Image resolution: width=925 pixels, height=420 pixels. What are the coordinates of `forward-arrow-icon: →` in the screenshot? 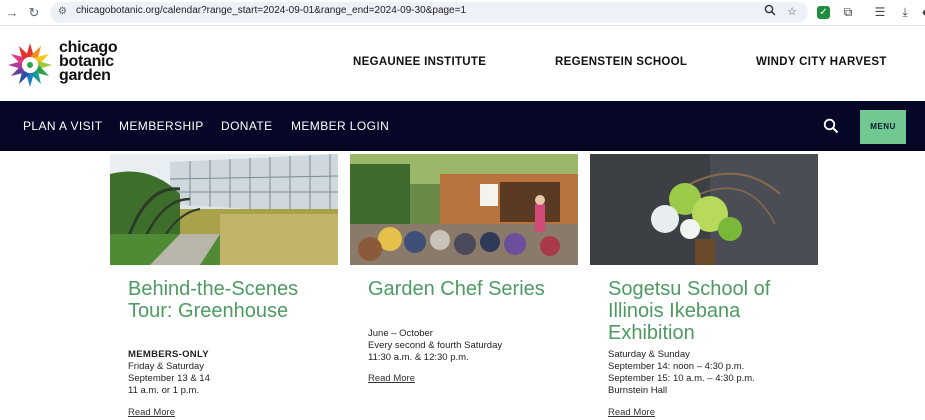 It's located at (12, 13).